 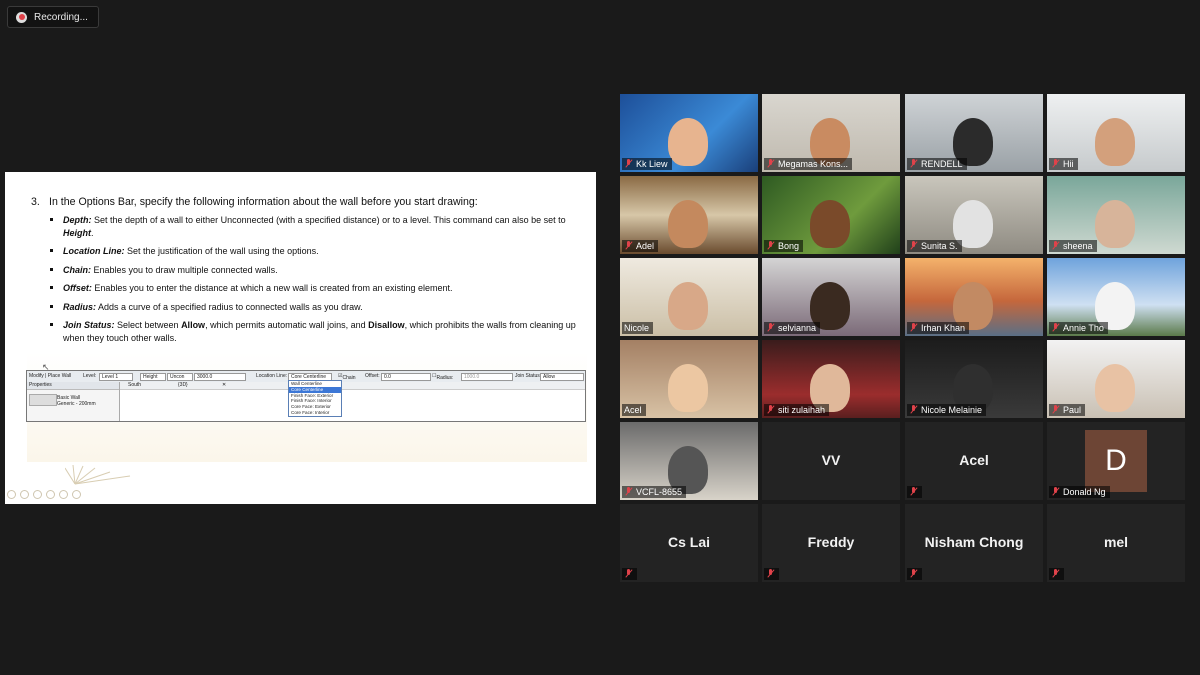 I want to click on participant-tile: selvianna, so click(x=831, y=297).